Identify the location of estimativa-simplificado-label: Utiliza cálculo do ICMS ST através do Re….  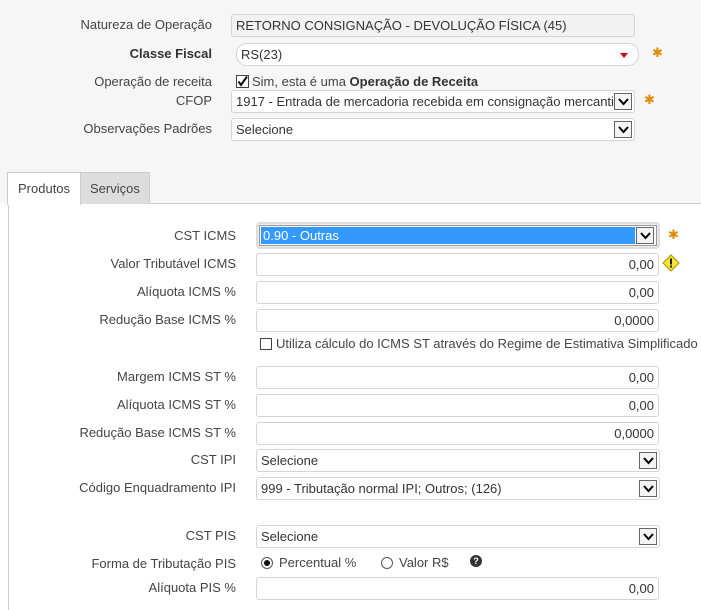
(487, 343).